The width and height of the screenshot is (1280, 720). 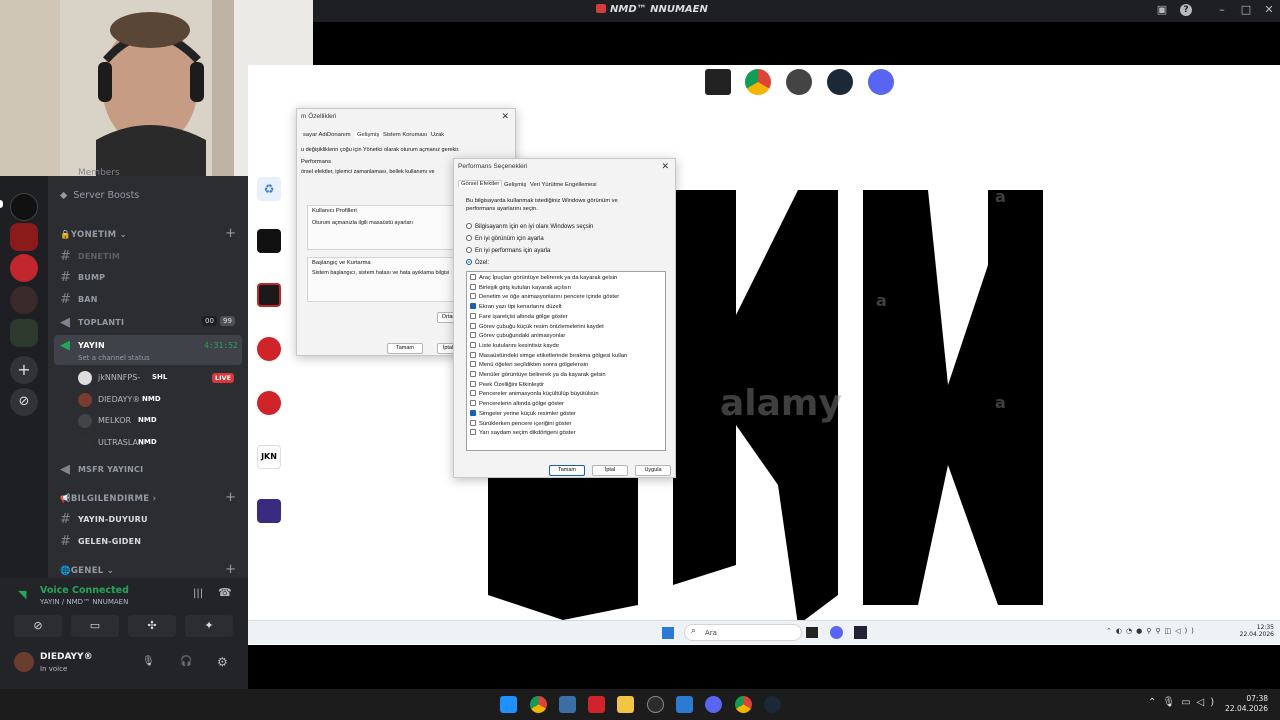 What do you see at coordinates (99, 173) in the screenshot?
I see `members-item: Members` at bounding box center [99, 173].